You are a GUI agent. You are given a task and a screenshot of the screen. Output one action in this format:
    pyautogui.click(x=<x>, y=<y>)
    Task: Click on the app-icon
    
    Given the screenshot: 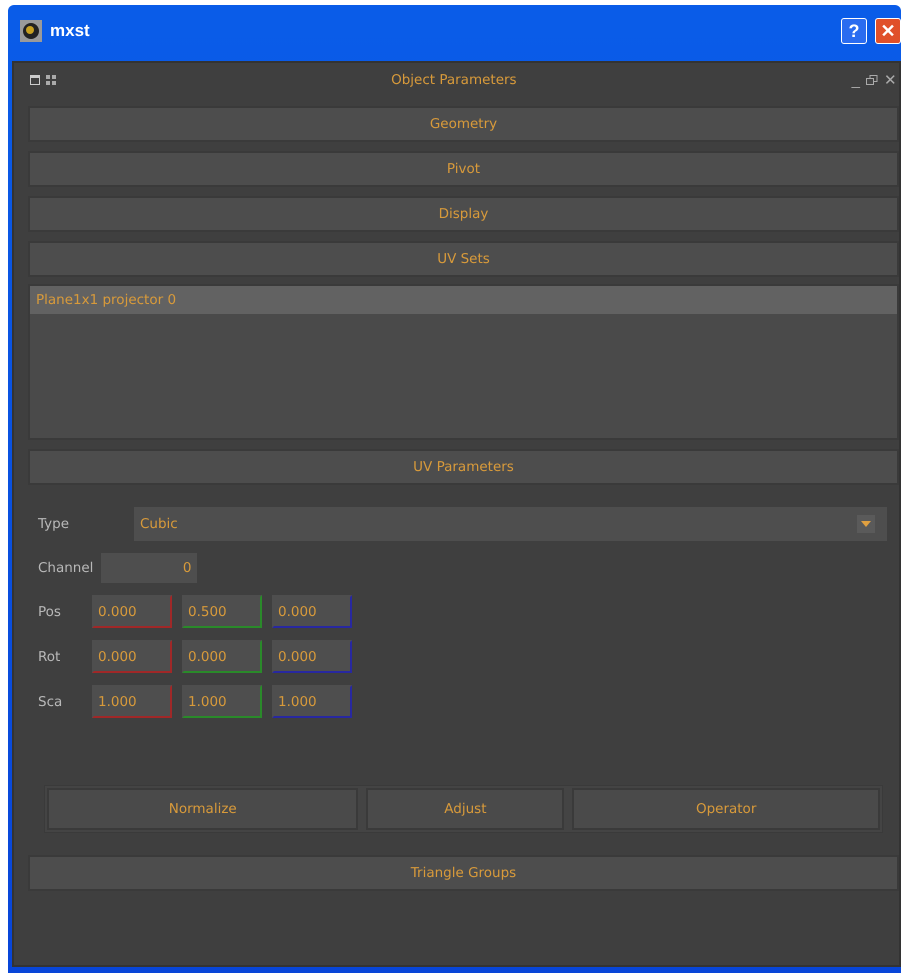 What is the action you would take?
    pyautogui.click(x=31, y=31)
    